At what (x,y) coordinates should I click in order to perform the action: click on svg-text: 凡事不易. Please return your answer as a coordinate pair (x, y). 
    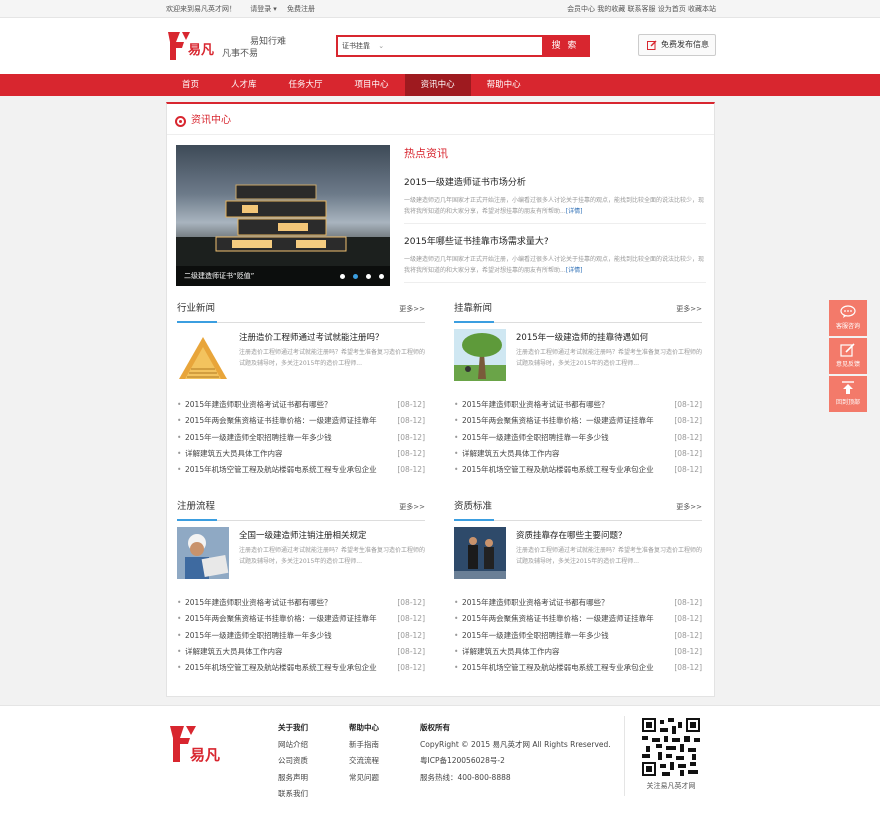
    Looking at the image, I should click on (240, 53).